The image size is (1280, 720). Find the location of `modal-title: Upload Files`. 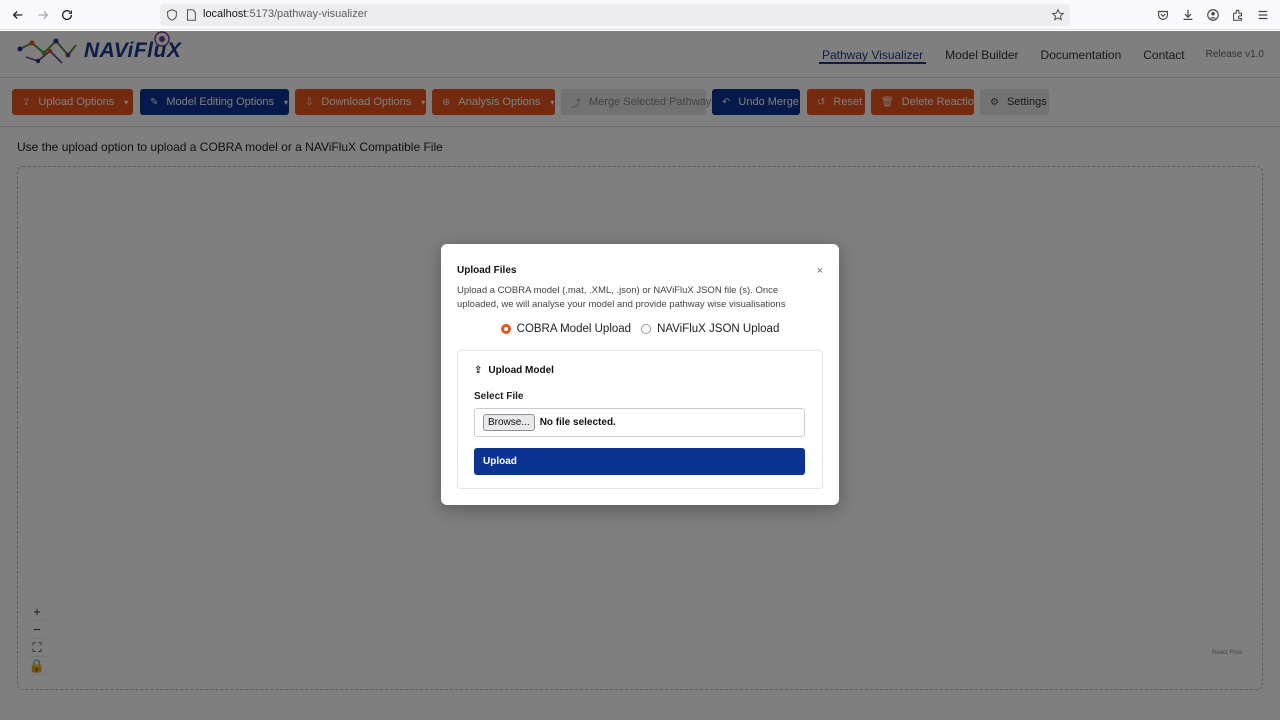

modal-title: Upload Files is located at coordinates (487, 270).